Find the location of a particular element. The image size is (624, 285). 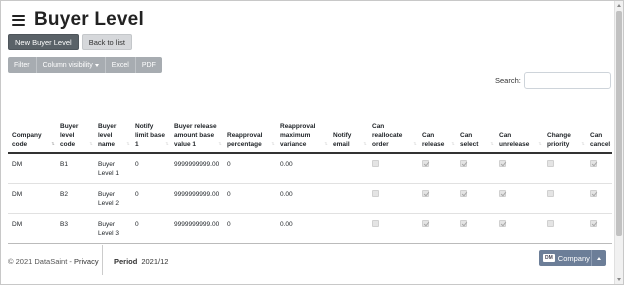

cell-level-name: Buyer Level 3 is located at coordinates (112, 228).